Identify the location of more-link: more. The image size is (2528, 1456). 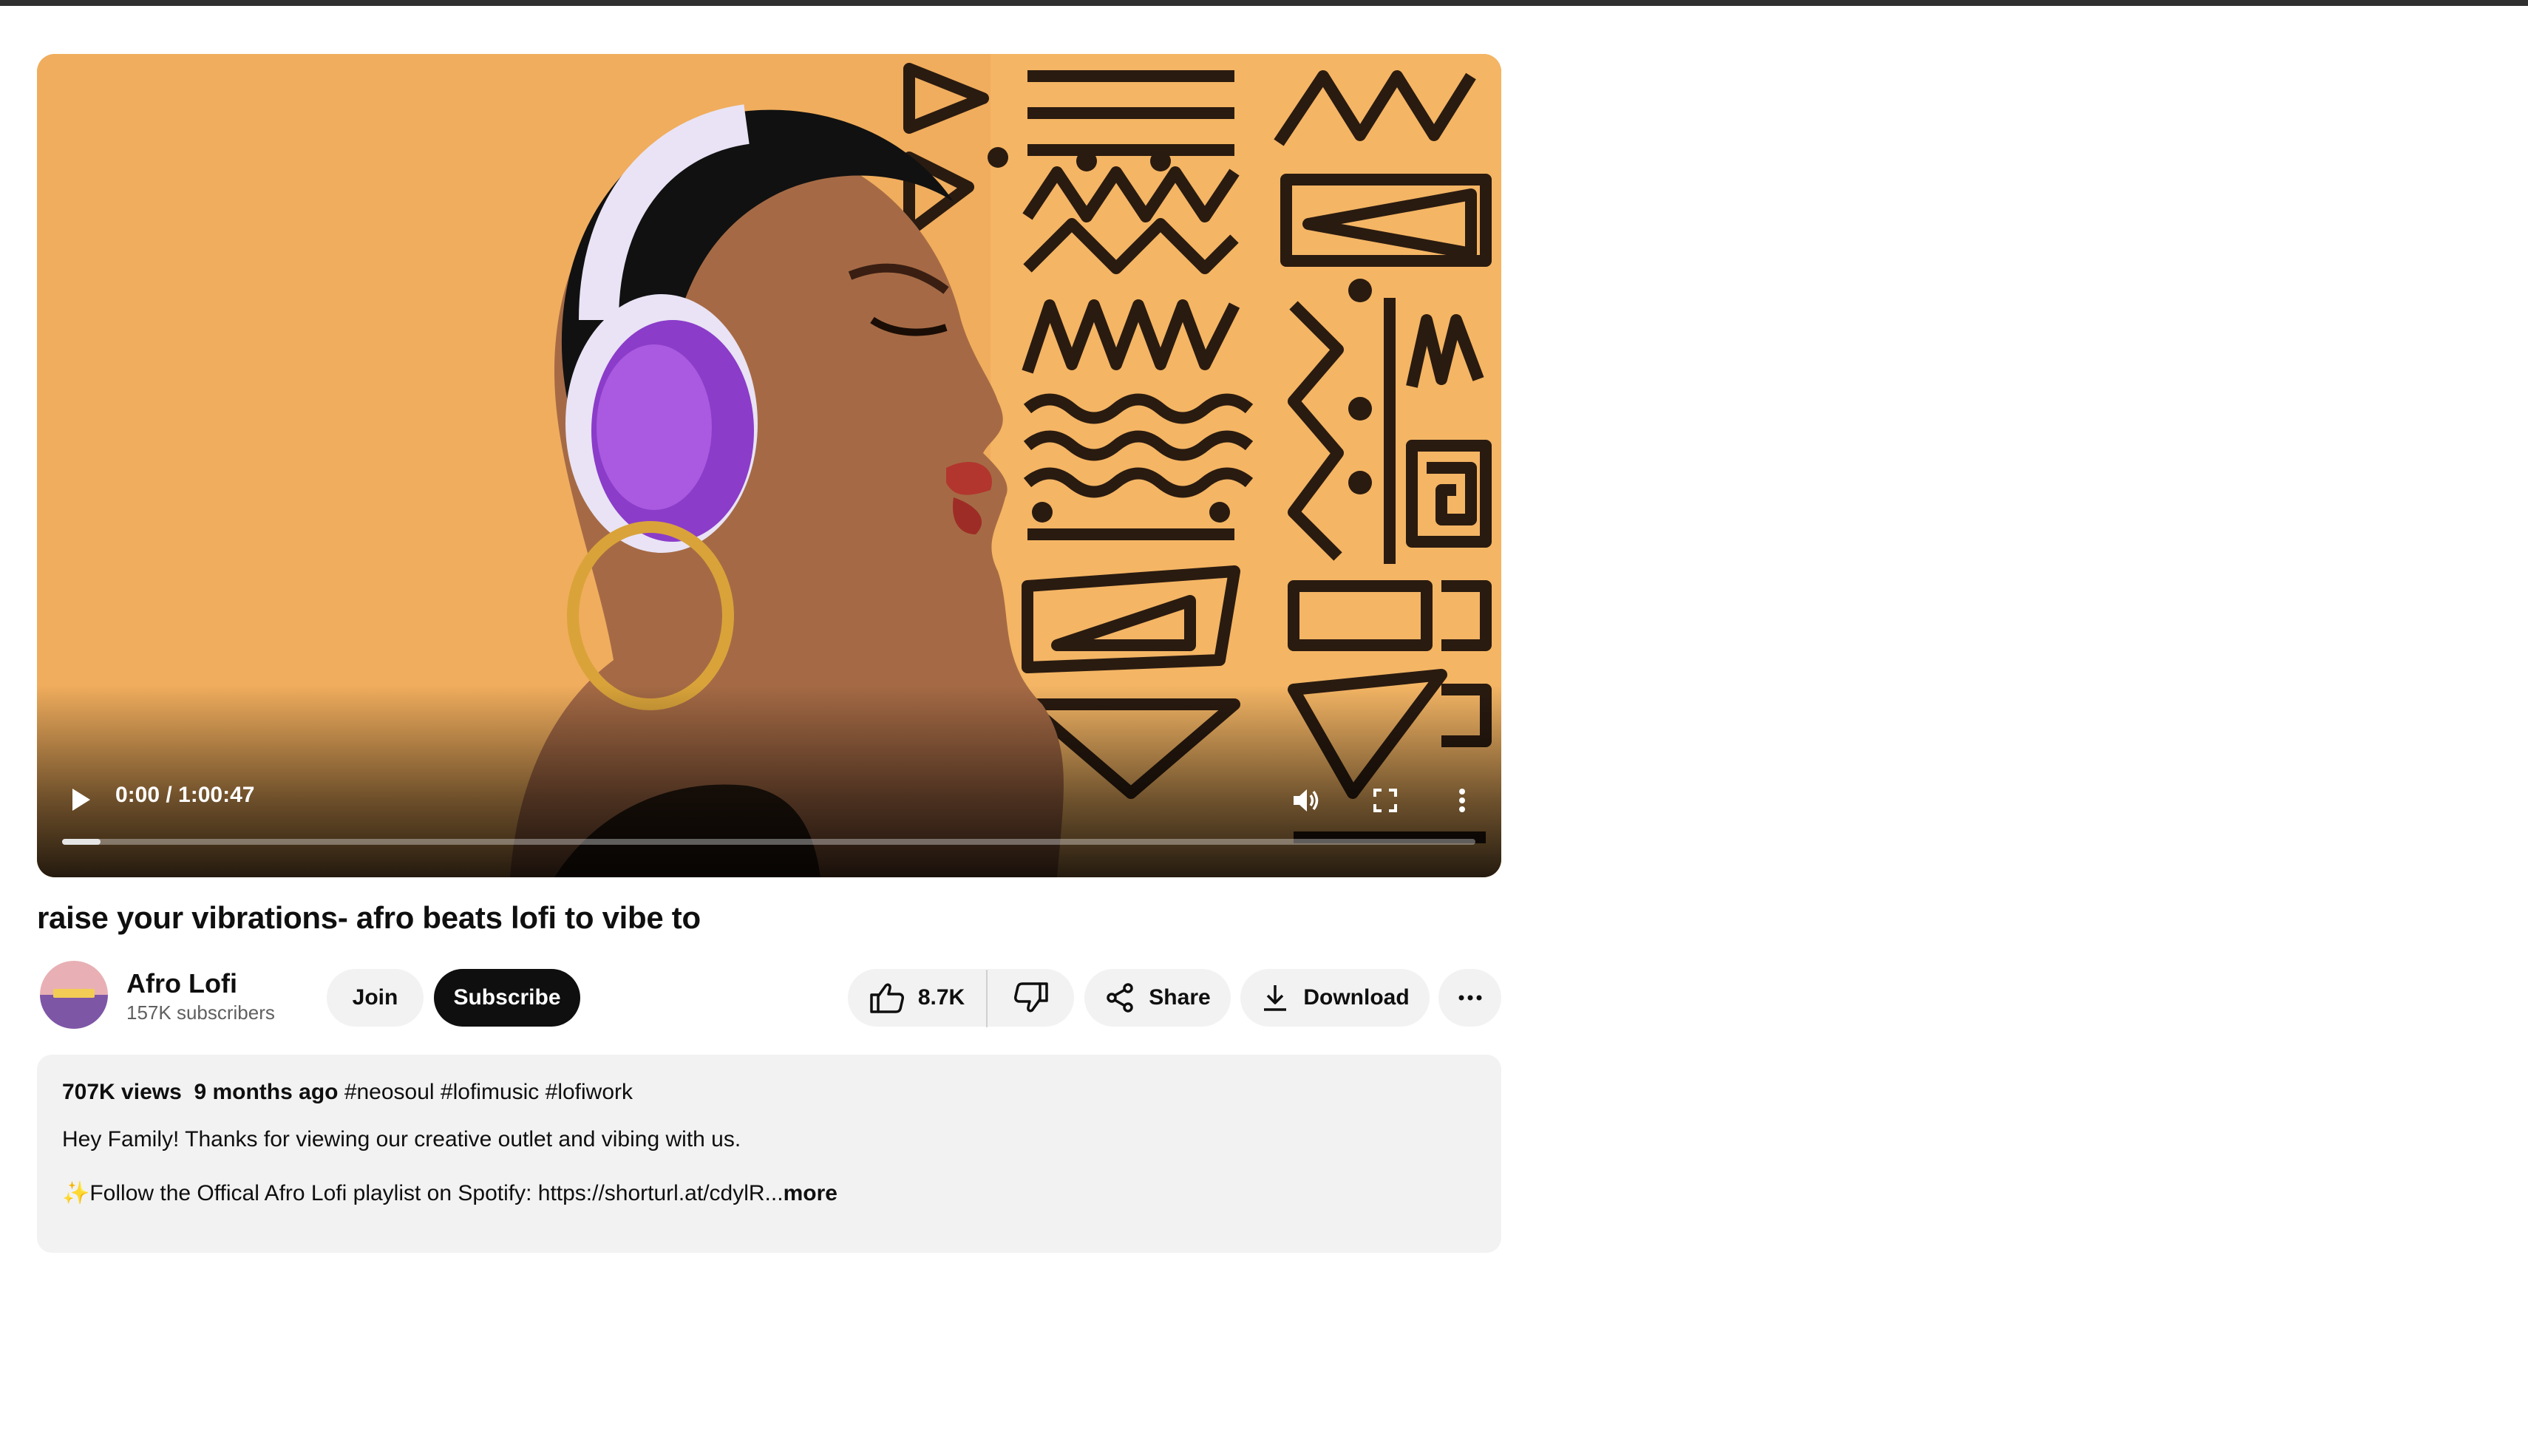
(811, 1193).